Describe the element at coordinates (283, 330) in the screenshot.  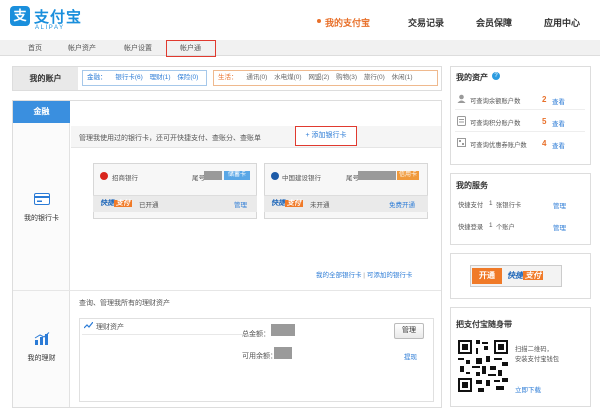
I see `total-amount-redacted` at that location.